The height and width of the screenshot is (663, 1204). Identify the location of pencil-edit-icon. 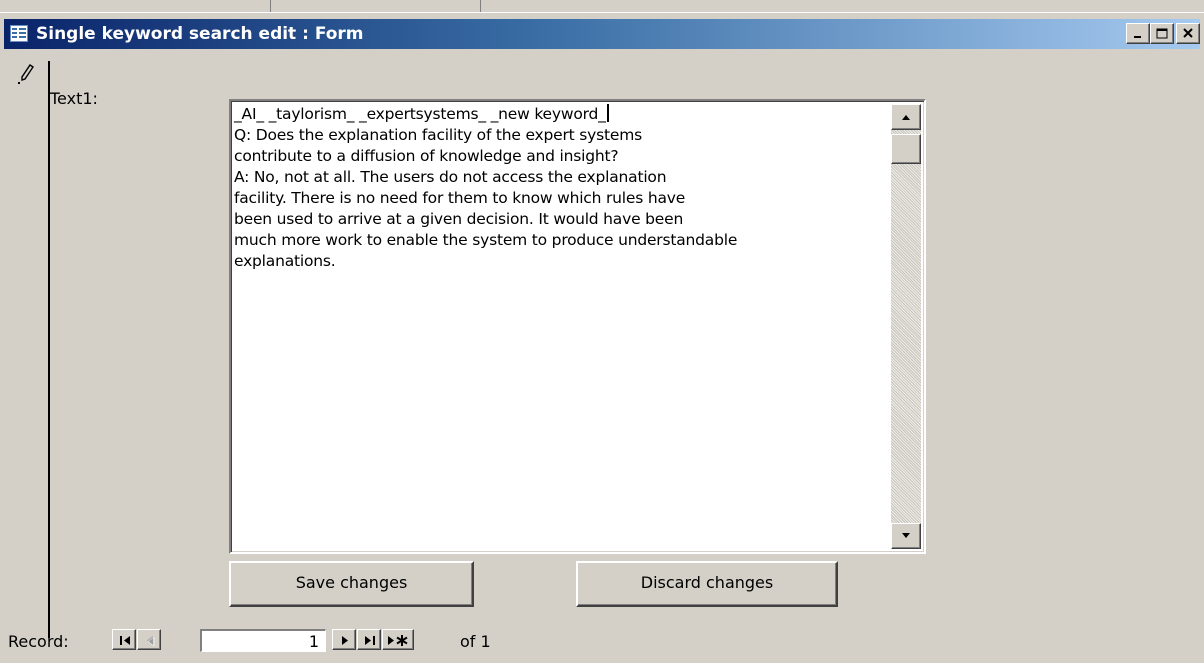
(26, 74).